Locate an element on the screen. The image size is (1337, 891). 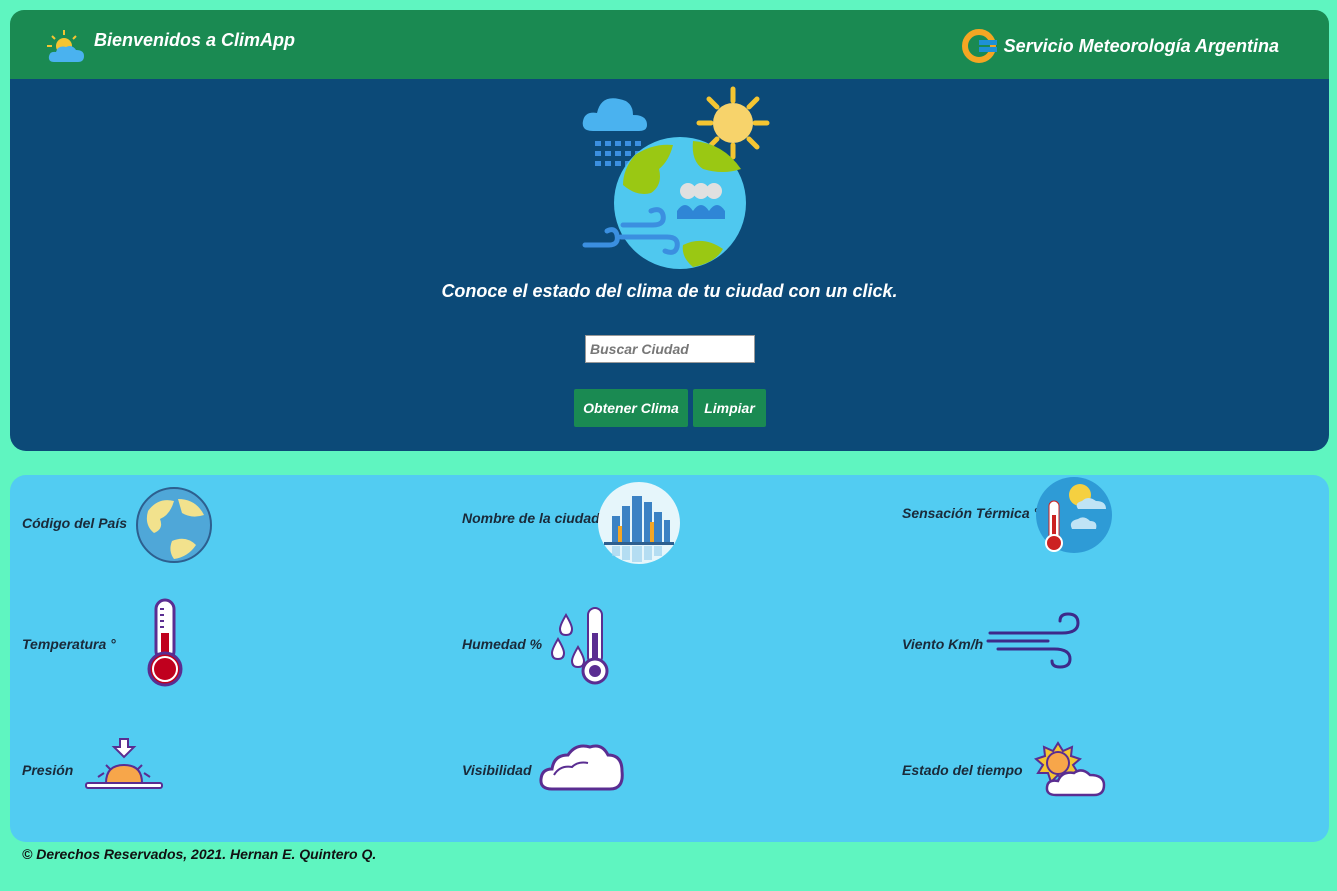
visibility-label: Visibilidad is located at coordinates (497, 770).